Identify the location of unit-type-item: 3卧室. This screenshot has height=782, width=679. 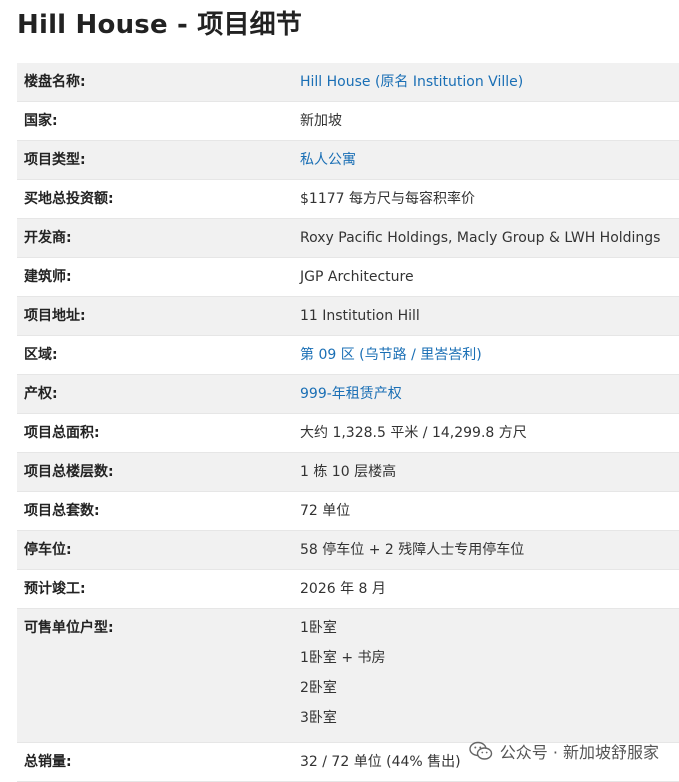
(318, 718).